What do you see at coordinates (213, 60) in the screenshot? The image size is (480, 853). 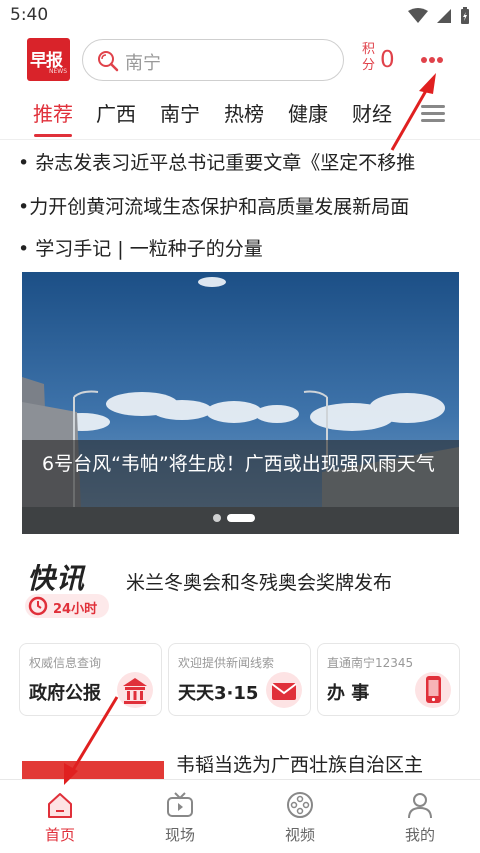 I see `search-box: 南宁` at bounding box center [213, 60].